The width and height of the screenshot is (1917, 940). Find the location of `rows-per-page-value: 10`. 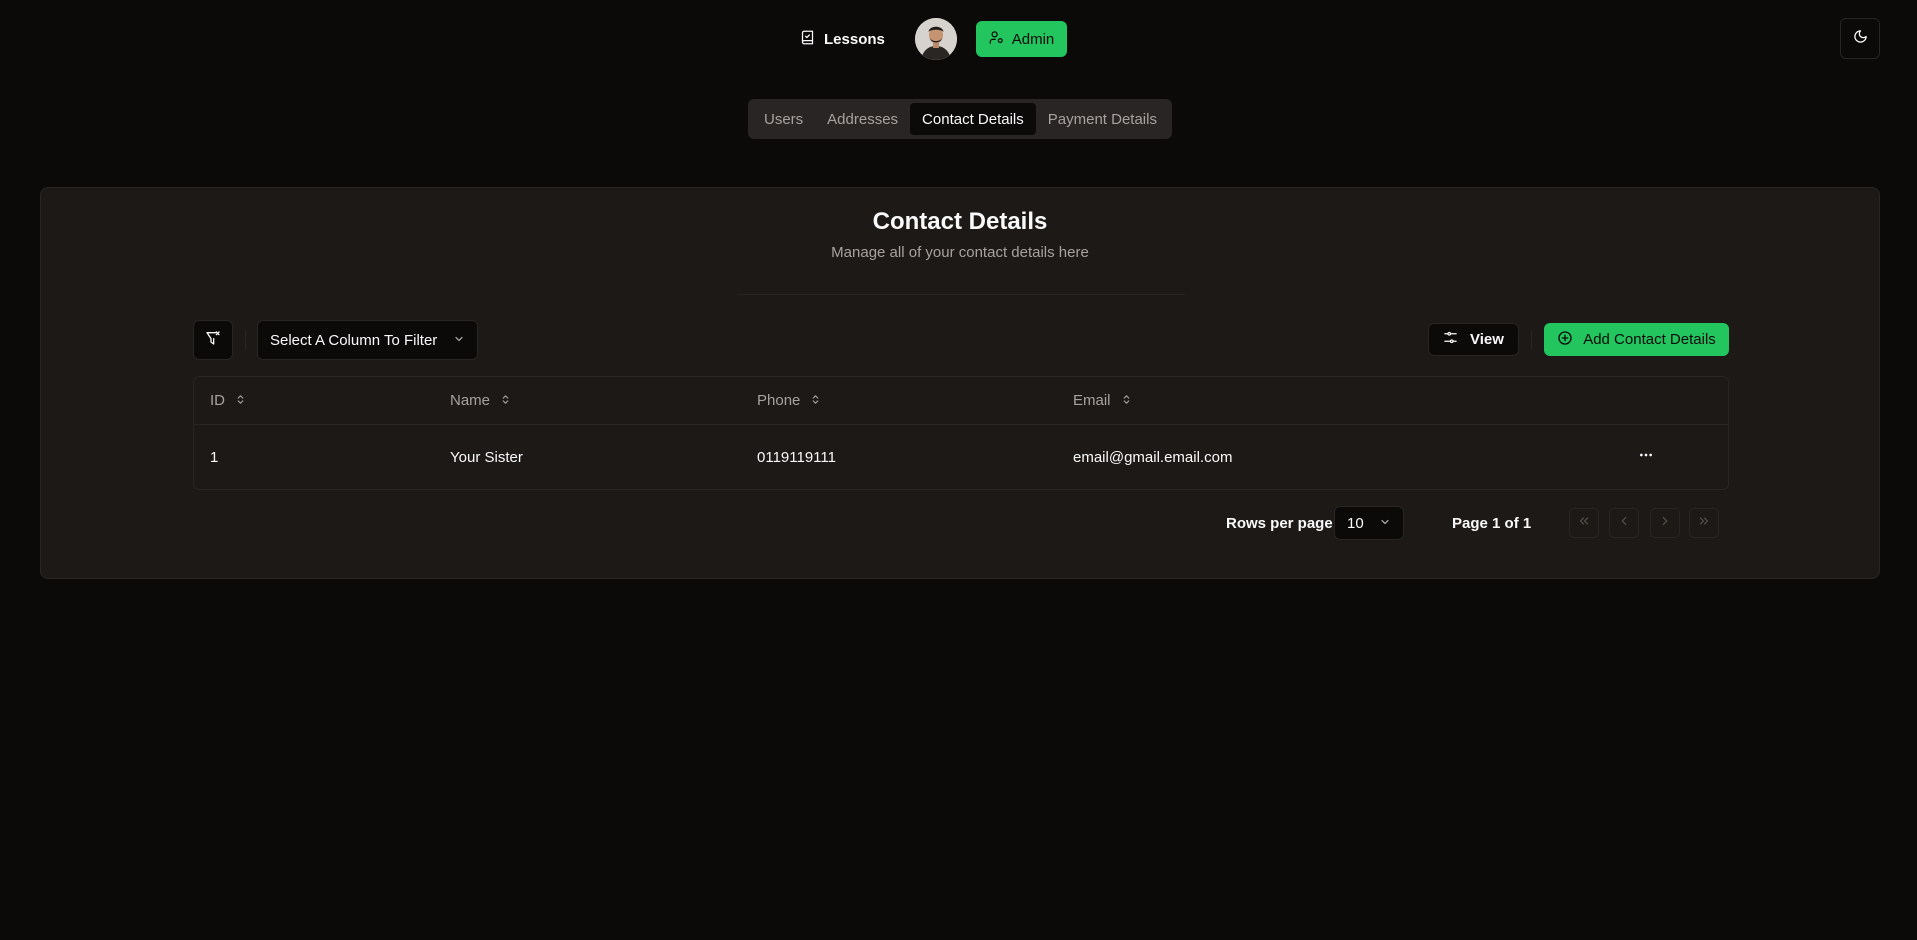

rows-per-page-value: 10 is located at coordinates (1355, 523).